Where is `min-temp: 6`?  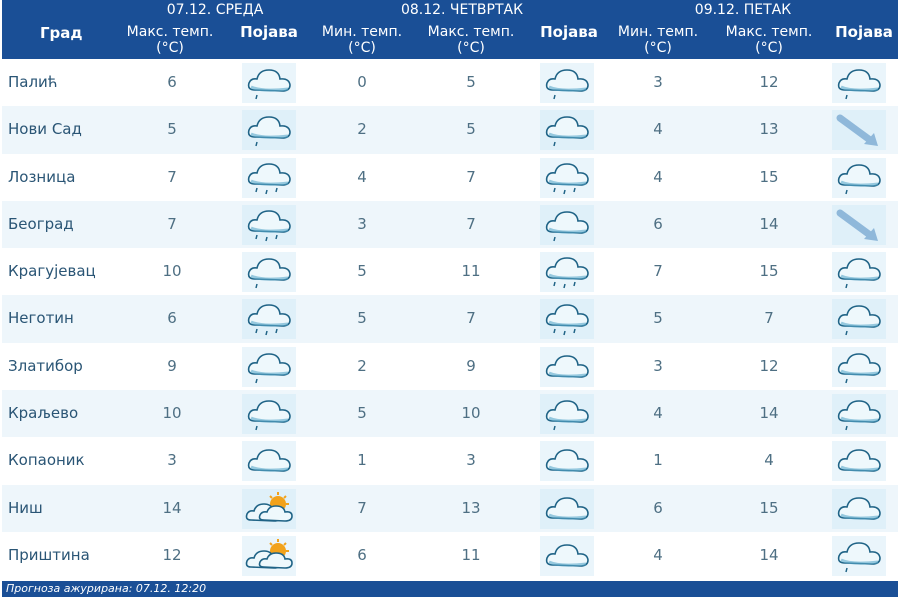
min-temp: 6 is located at coordinates (658, 507).